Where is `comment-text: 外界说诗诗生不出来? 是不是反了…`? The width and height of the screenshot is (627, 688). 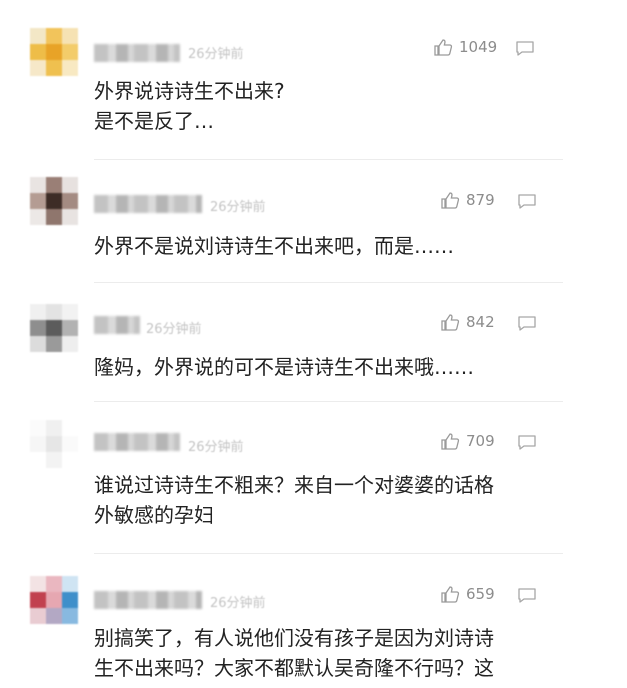 comment-text: 外界说诗诗生不出来? 是不是反了… is located at coordinates (189, 106).